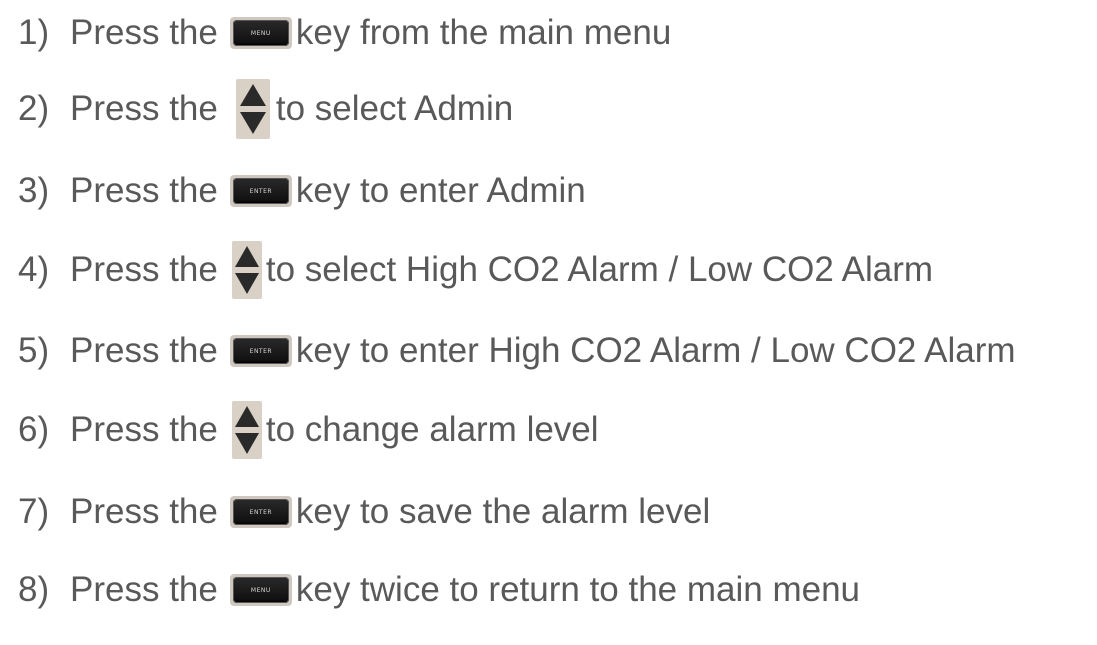  I want to click on step-number: 7), so click(34, 511).